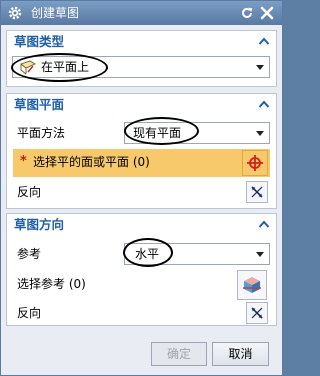 The height and width of the screenshot is (376, 320). What do you see at coordinates (55, 13) in the screenshot?
I see `dialog-title: 创建草图` at bounding box center [55, 13].